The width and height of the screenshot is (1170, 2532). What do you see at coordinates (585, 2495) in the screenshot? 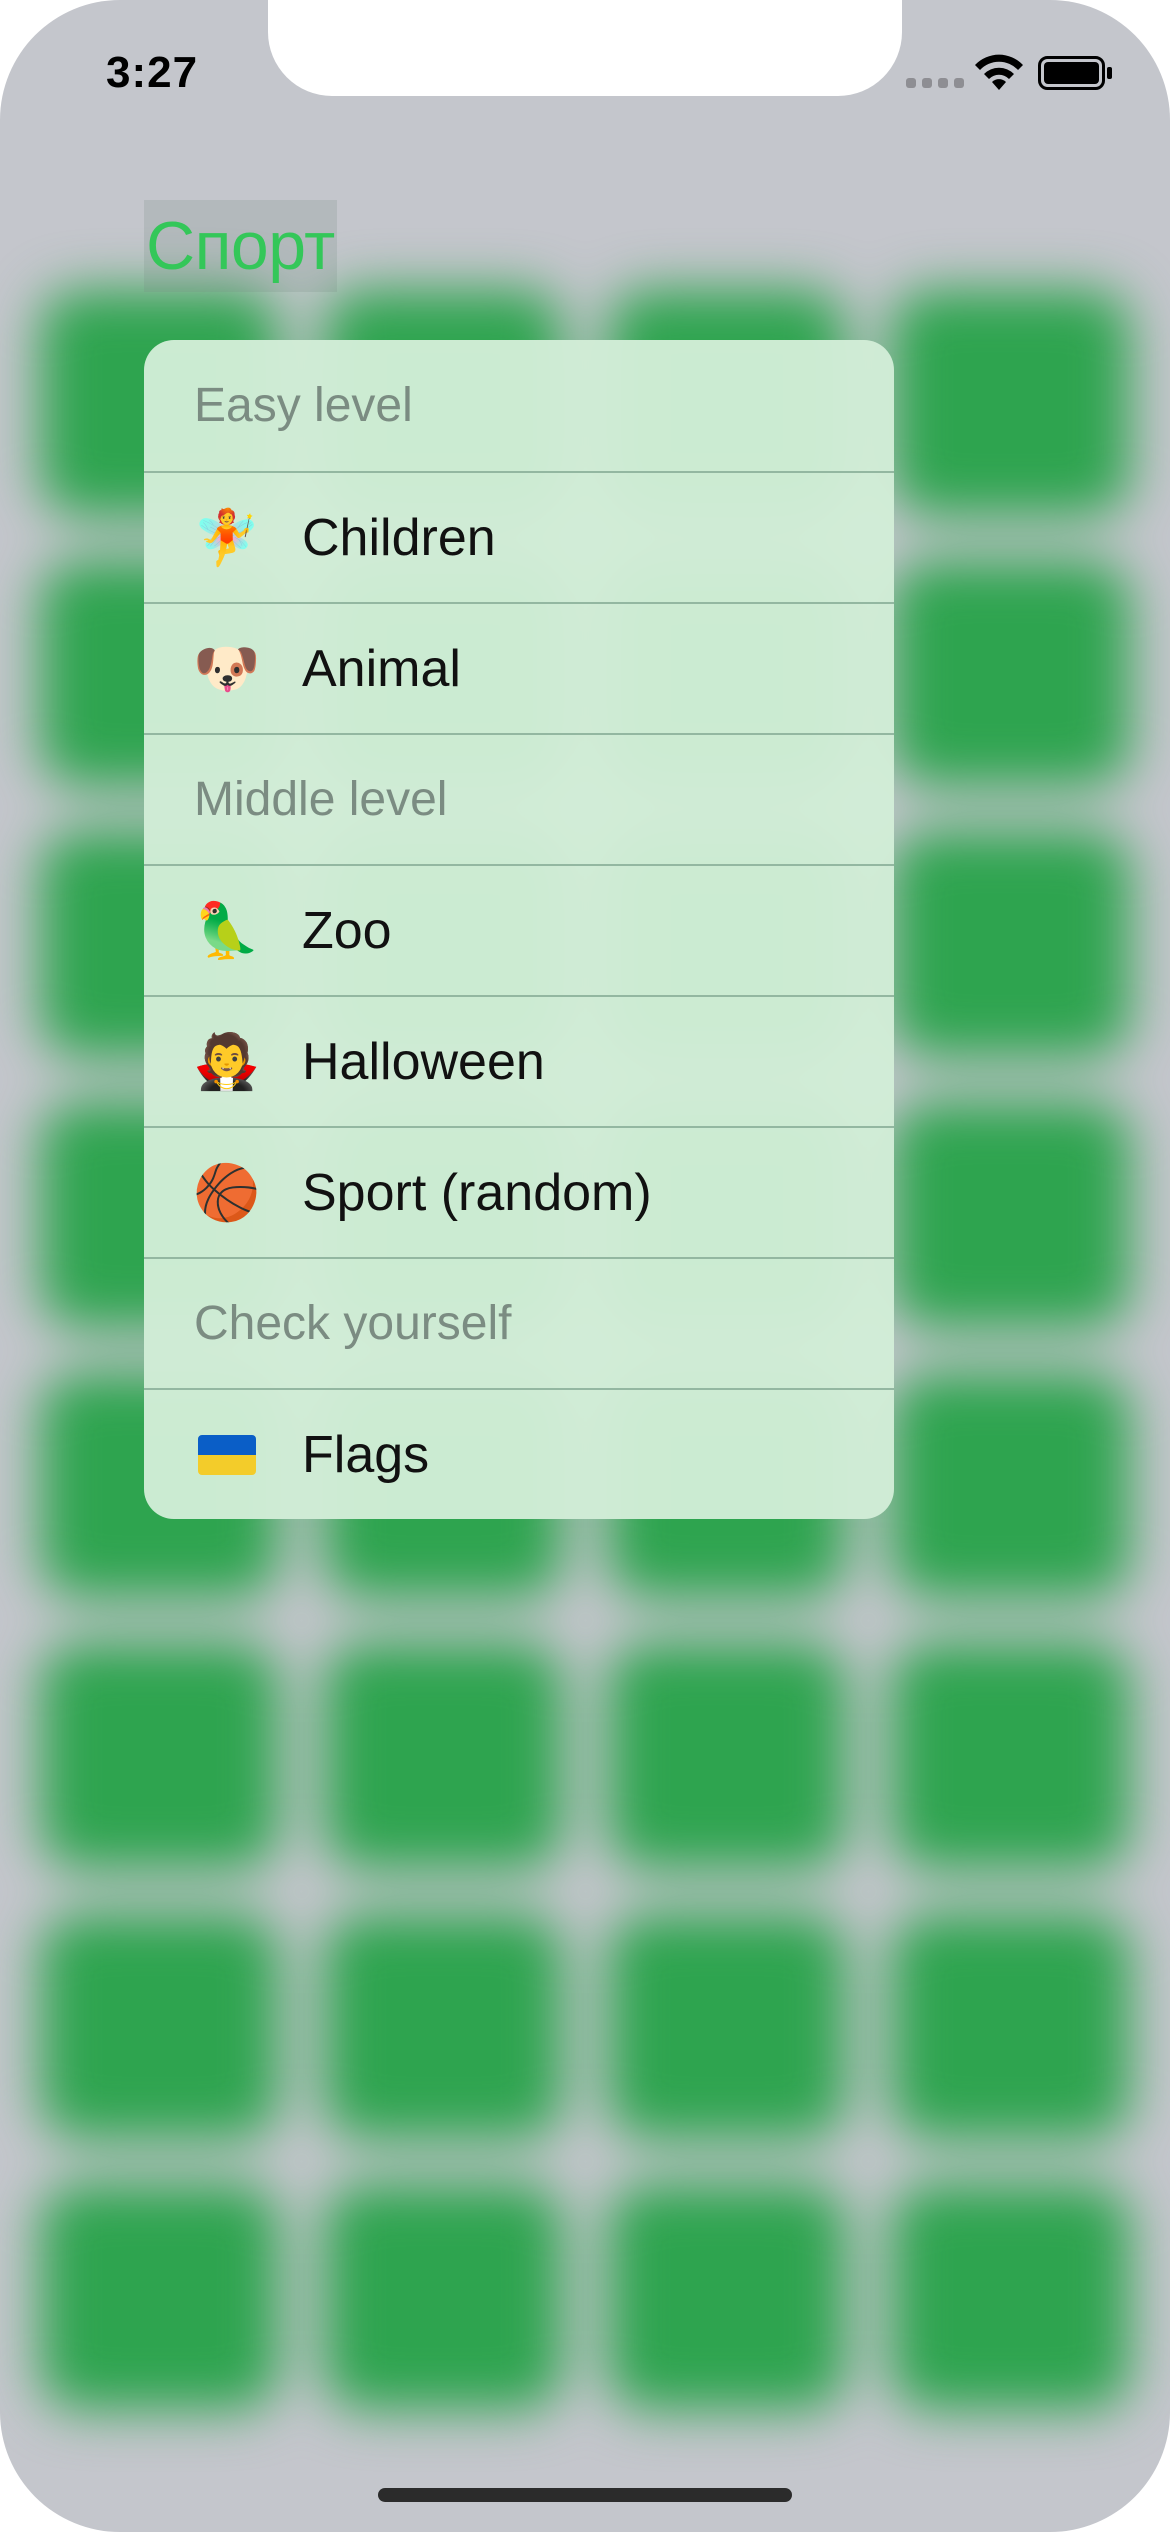
I see `home-indicator` at bounding box center [585, 2495].